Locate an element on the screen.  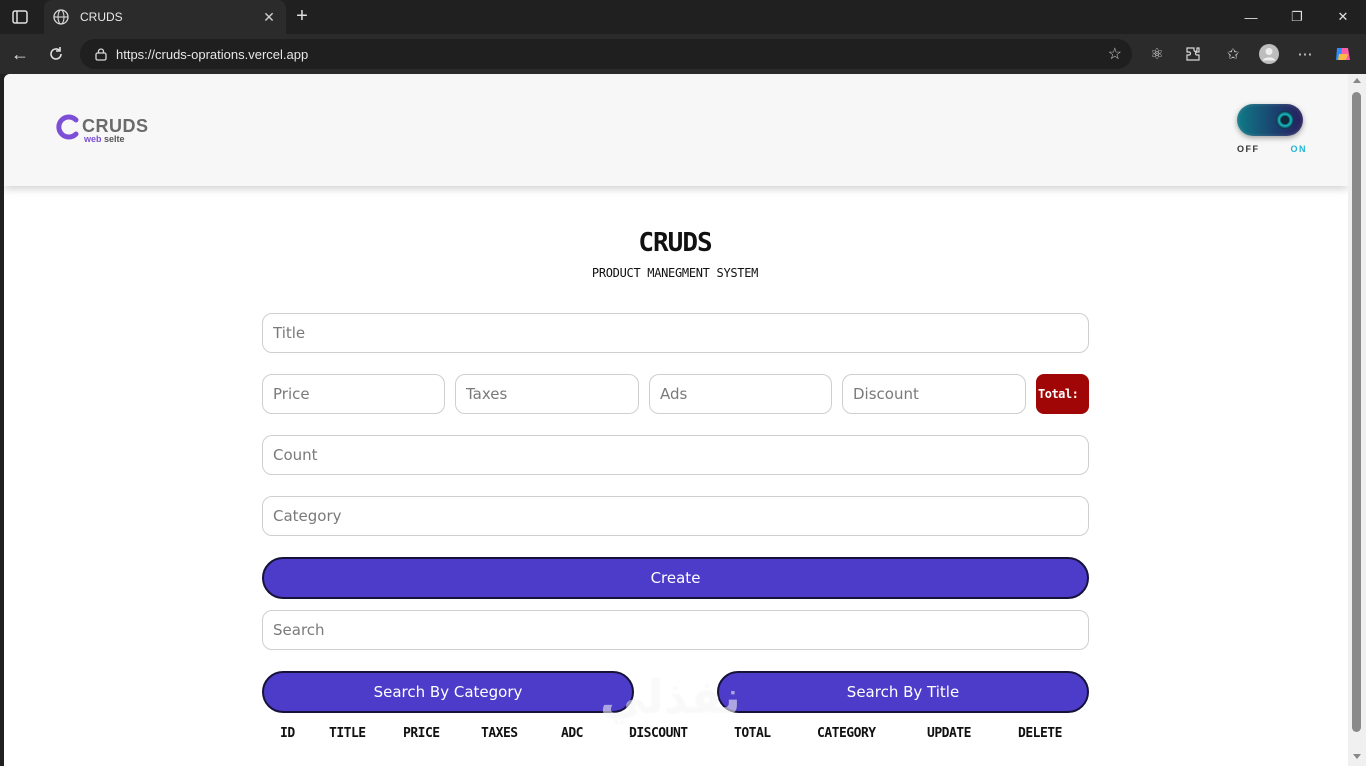
window-controls: — ❐ ✕ is located at coordinates (1297, 17).